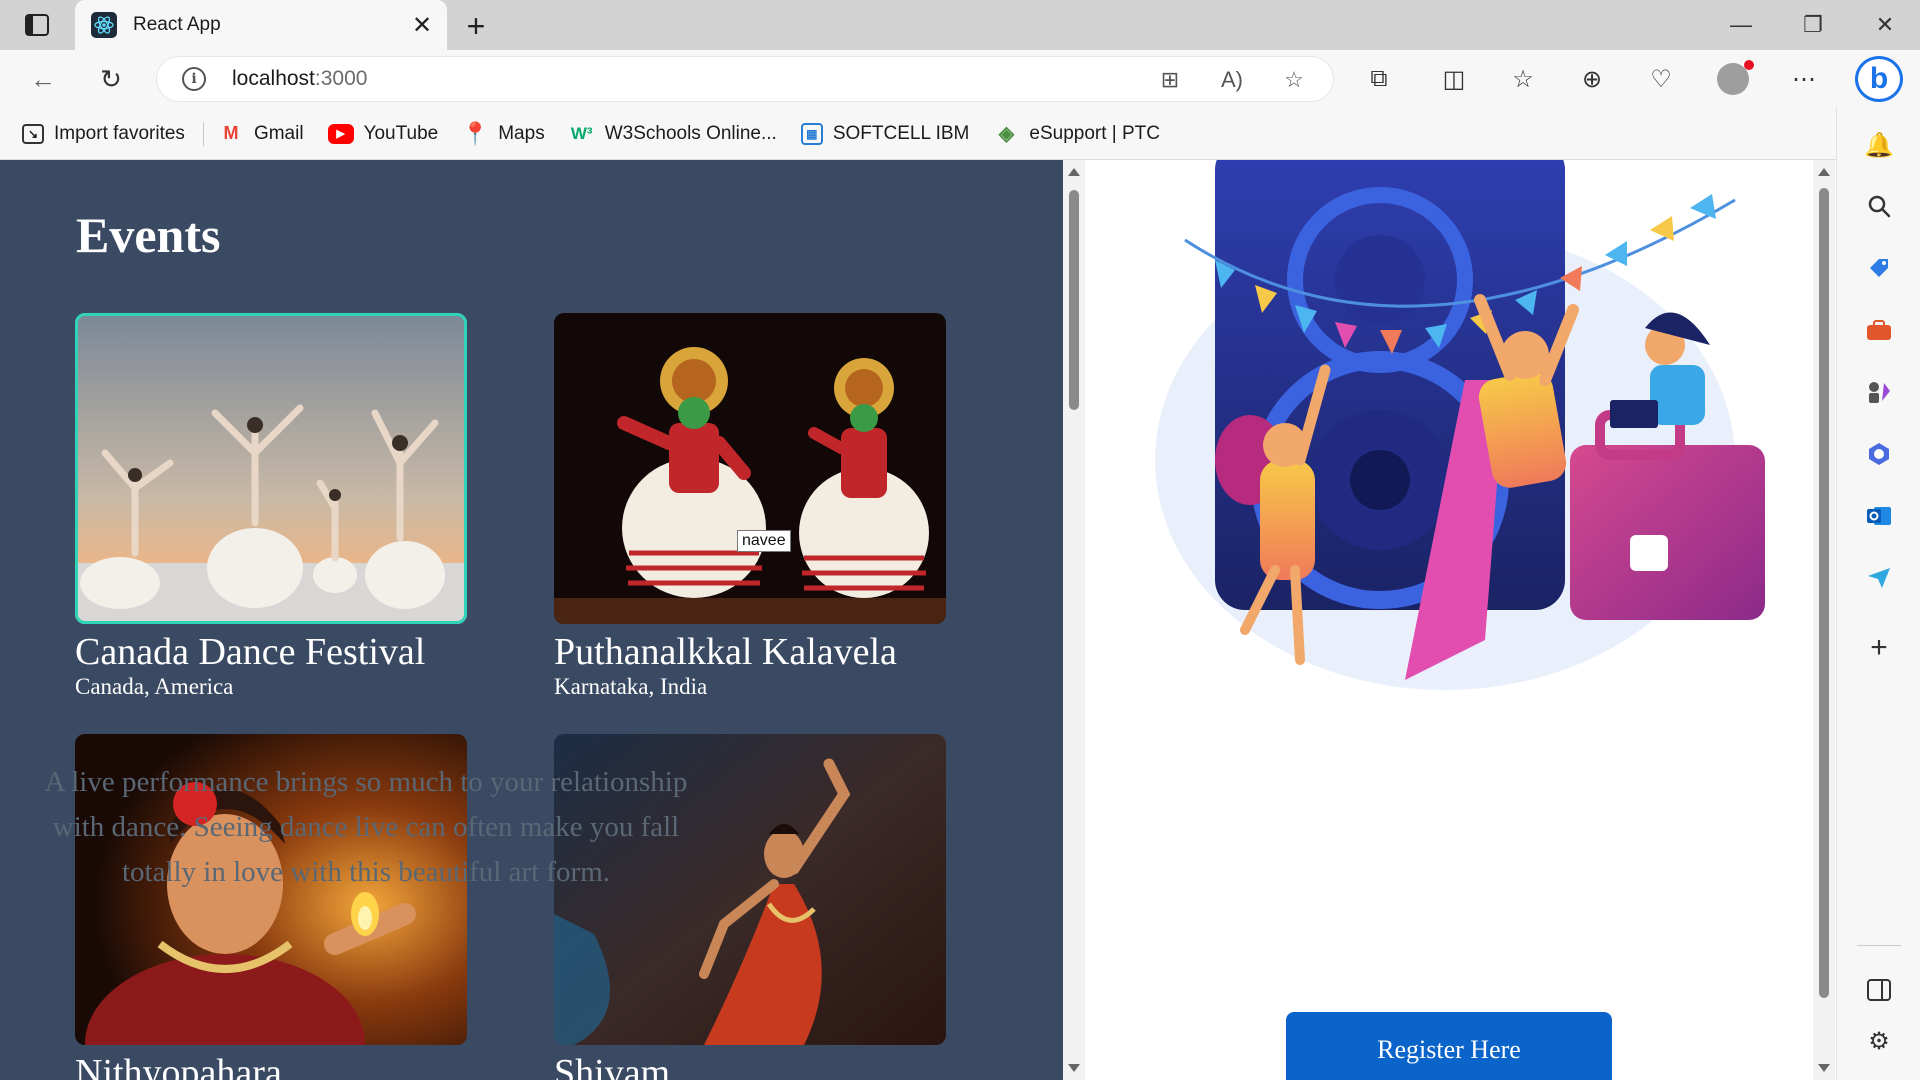 Image resolution: width=1920 pixels, height=1080 pixels. I want to click on event-image-kathakali, so click(750, 468).